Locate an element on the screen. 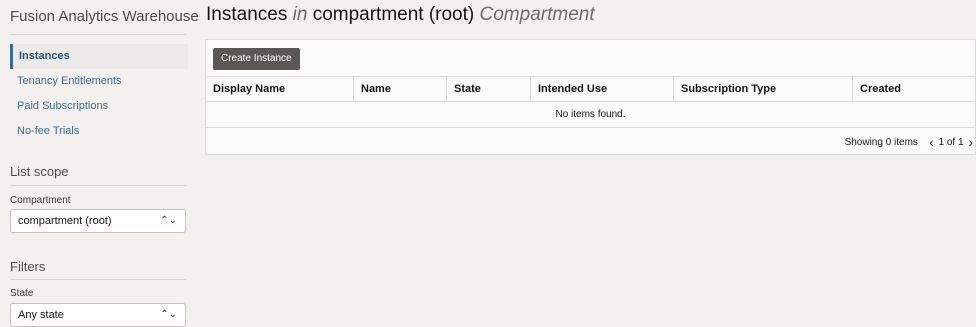  sidebar-item-no-fee-trials: No-fee Trials is located at coordinates (99, 131).